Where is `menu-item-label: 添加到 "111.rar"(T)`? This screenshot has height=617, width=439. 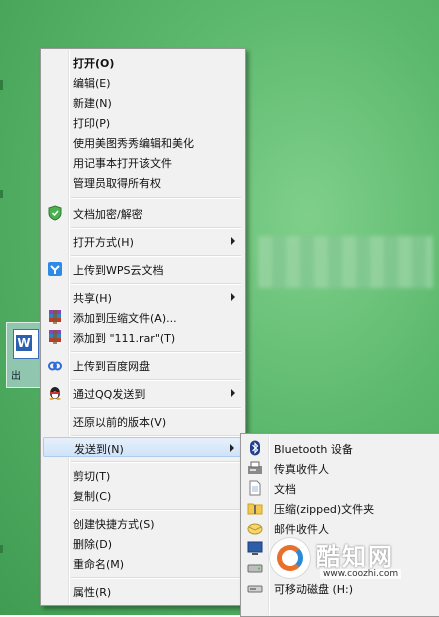
menu-item-label: 添加到 "111.rar"(T) is located at coordinates (124, 338).